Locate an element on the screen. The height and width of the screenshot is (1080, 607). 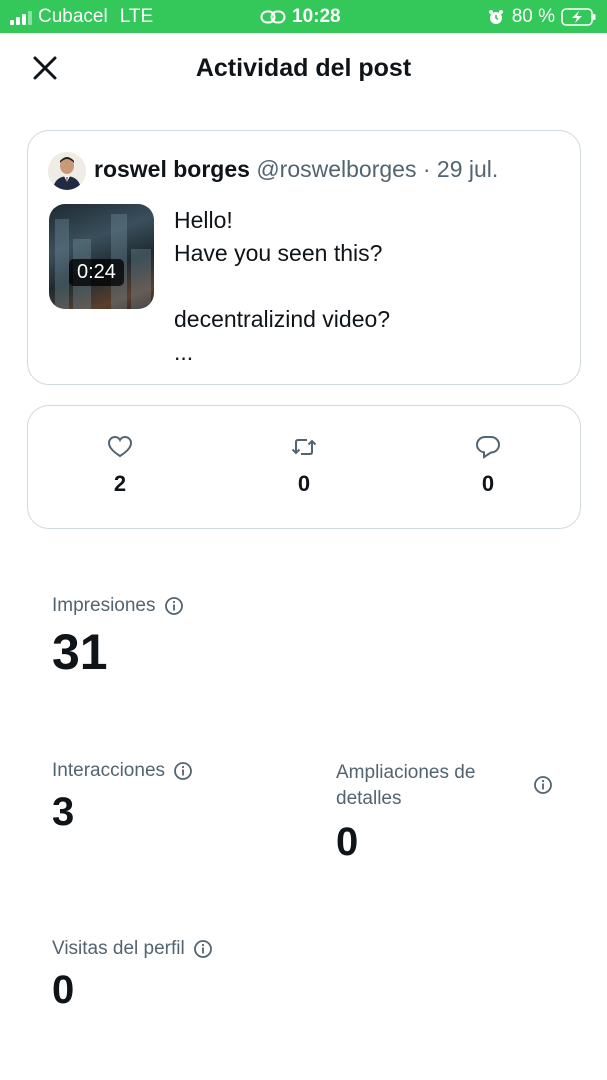
video-duration: 0:24 is located at coordinates (96, 272).